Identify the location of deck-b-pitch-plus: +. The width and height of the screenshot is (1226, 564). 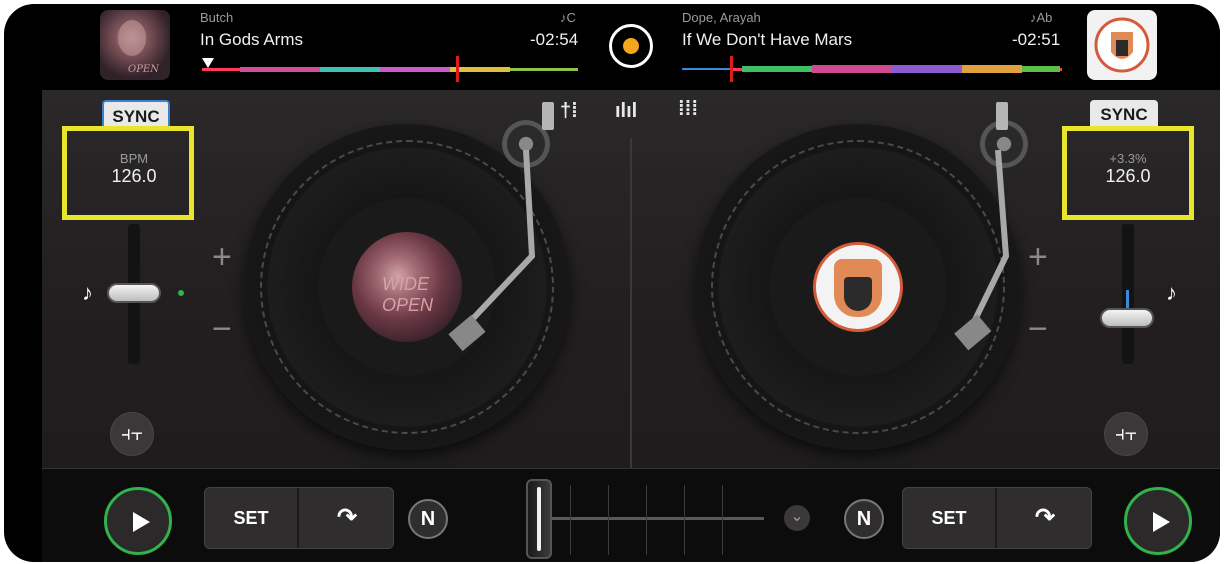
(1038, 257).